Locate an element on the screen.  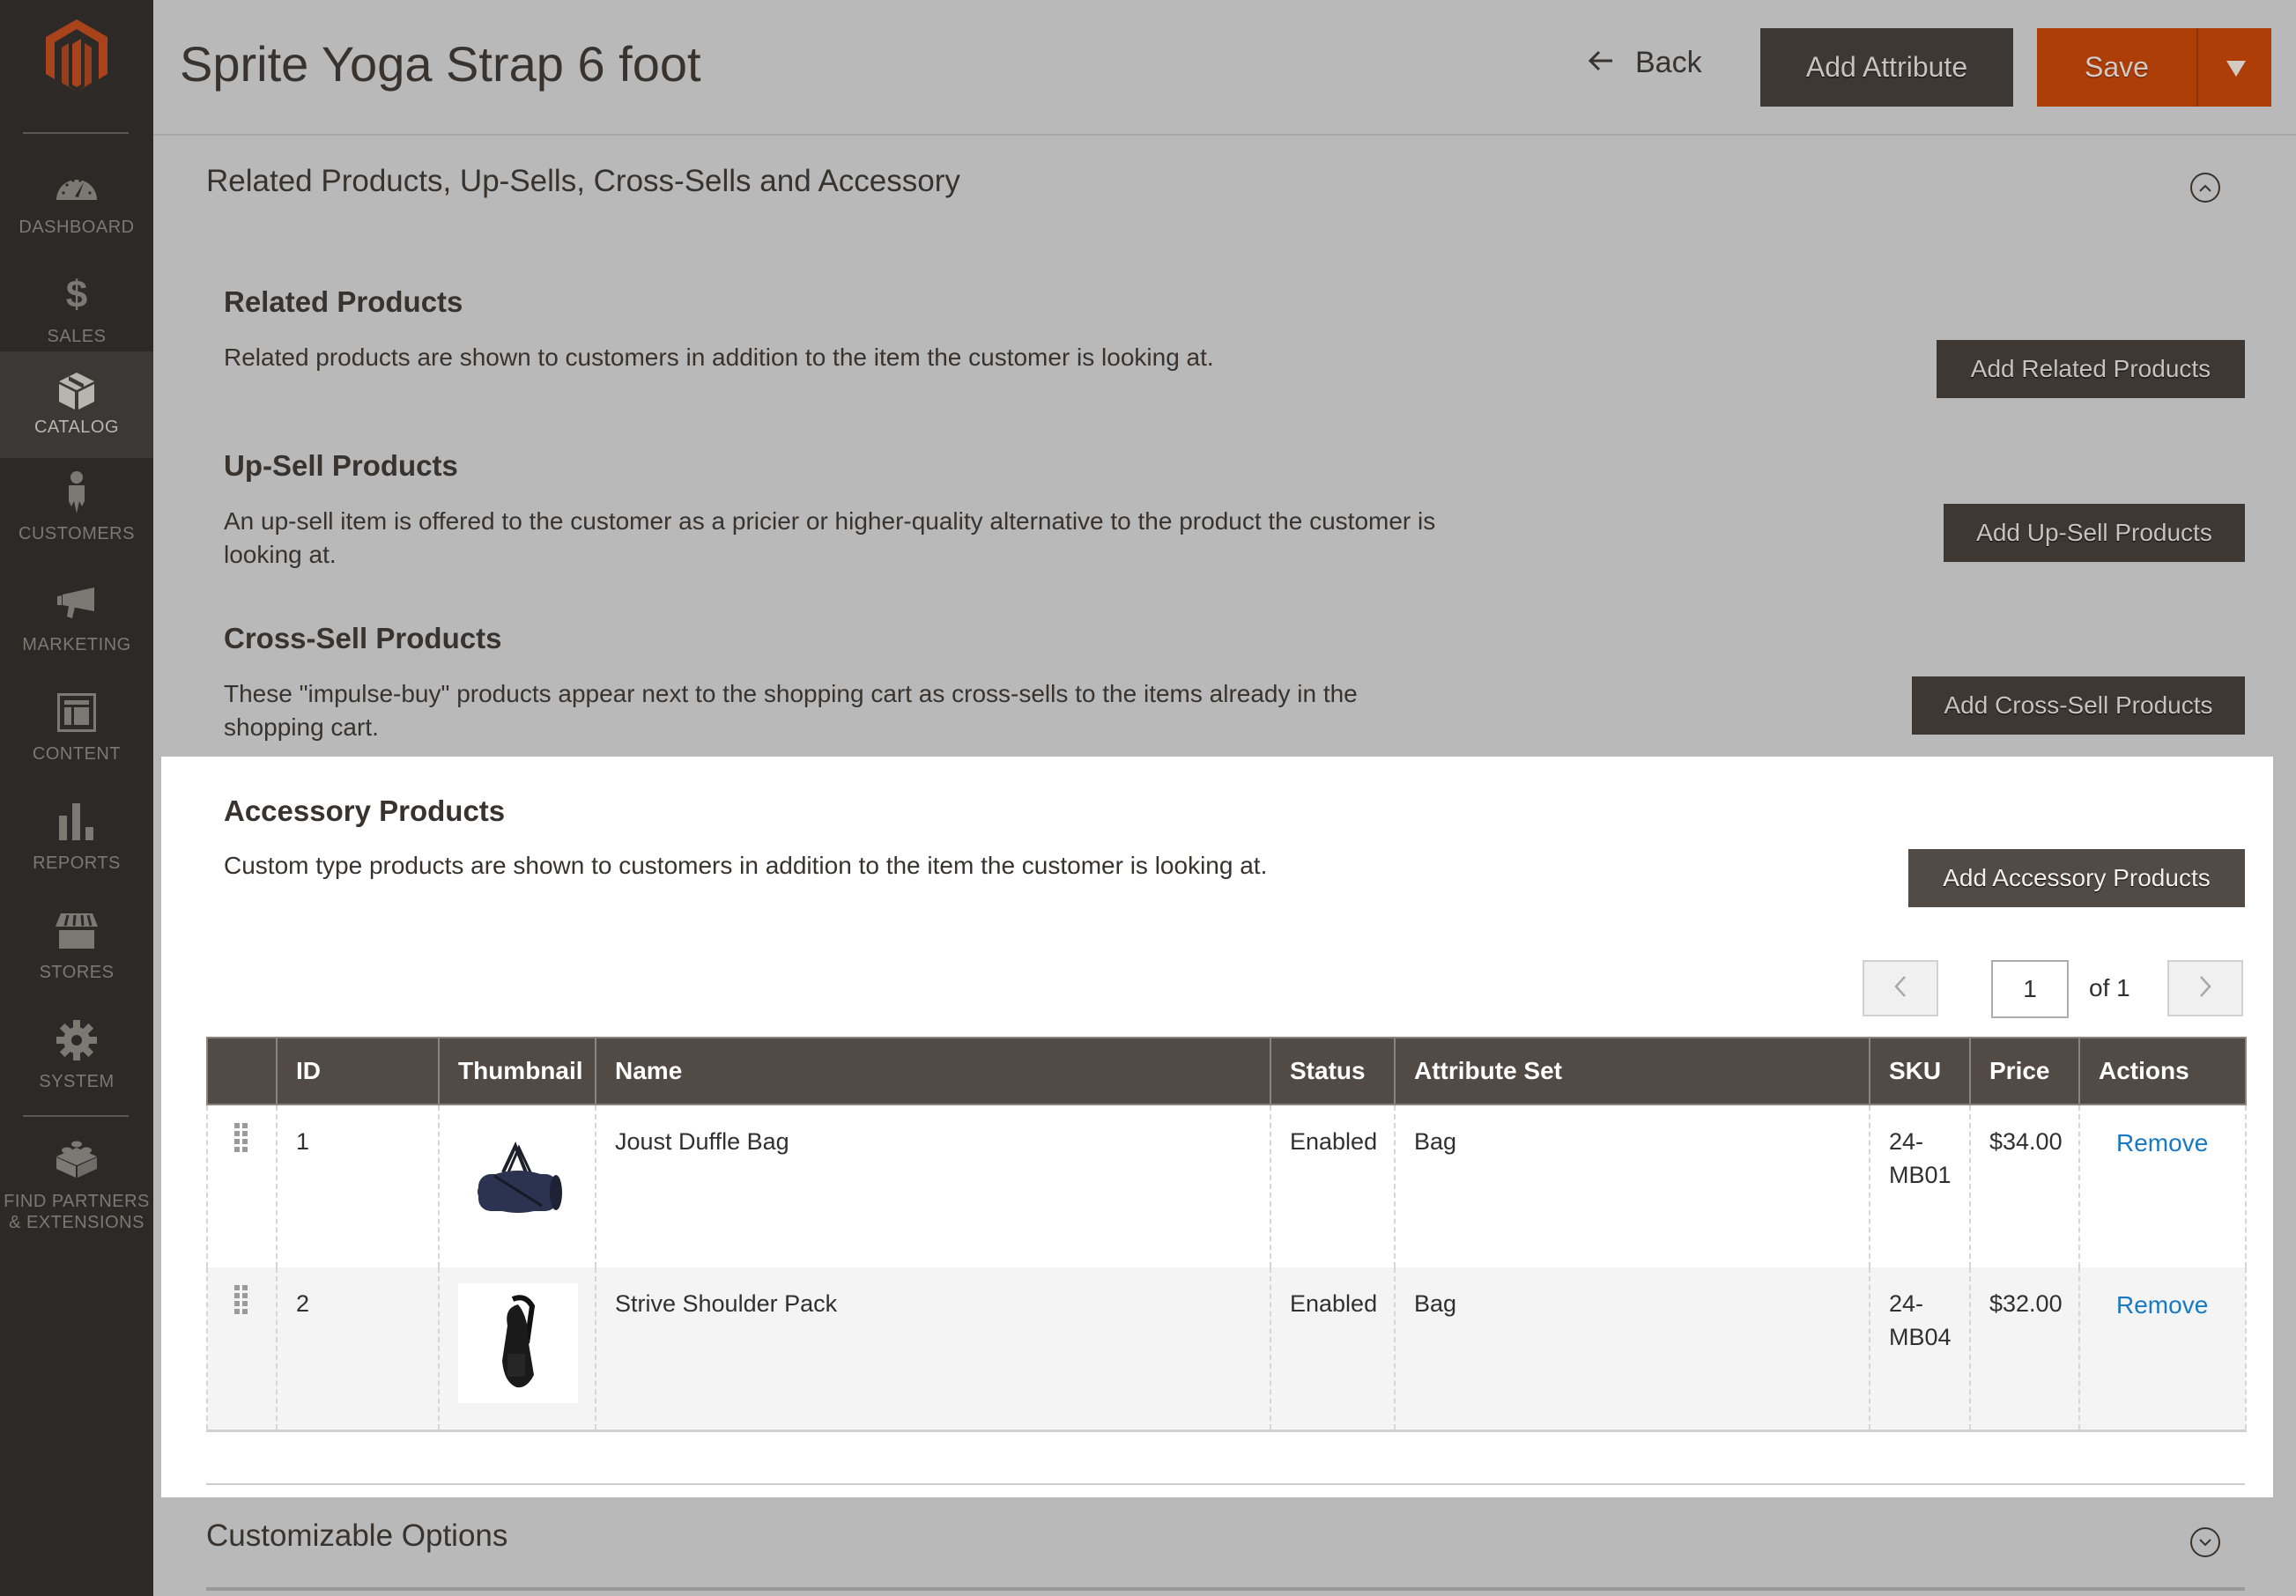
add-crosssell-products-button: Add Cross-Sell Products is located at coordinates (2079, 705).